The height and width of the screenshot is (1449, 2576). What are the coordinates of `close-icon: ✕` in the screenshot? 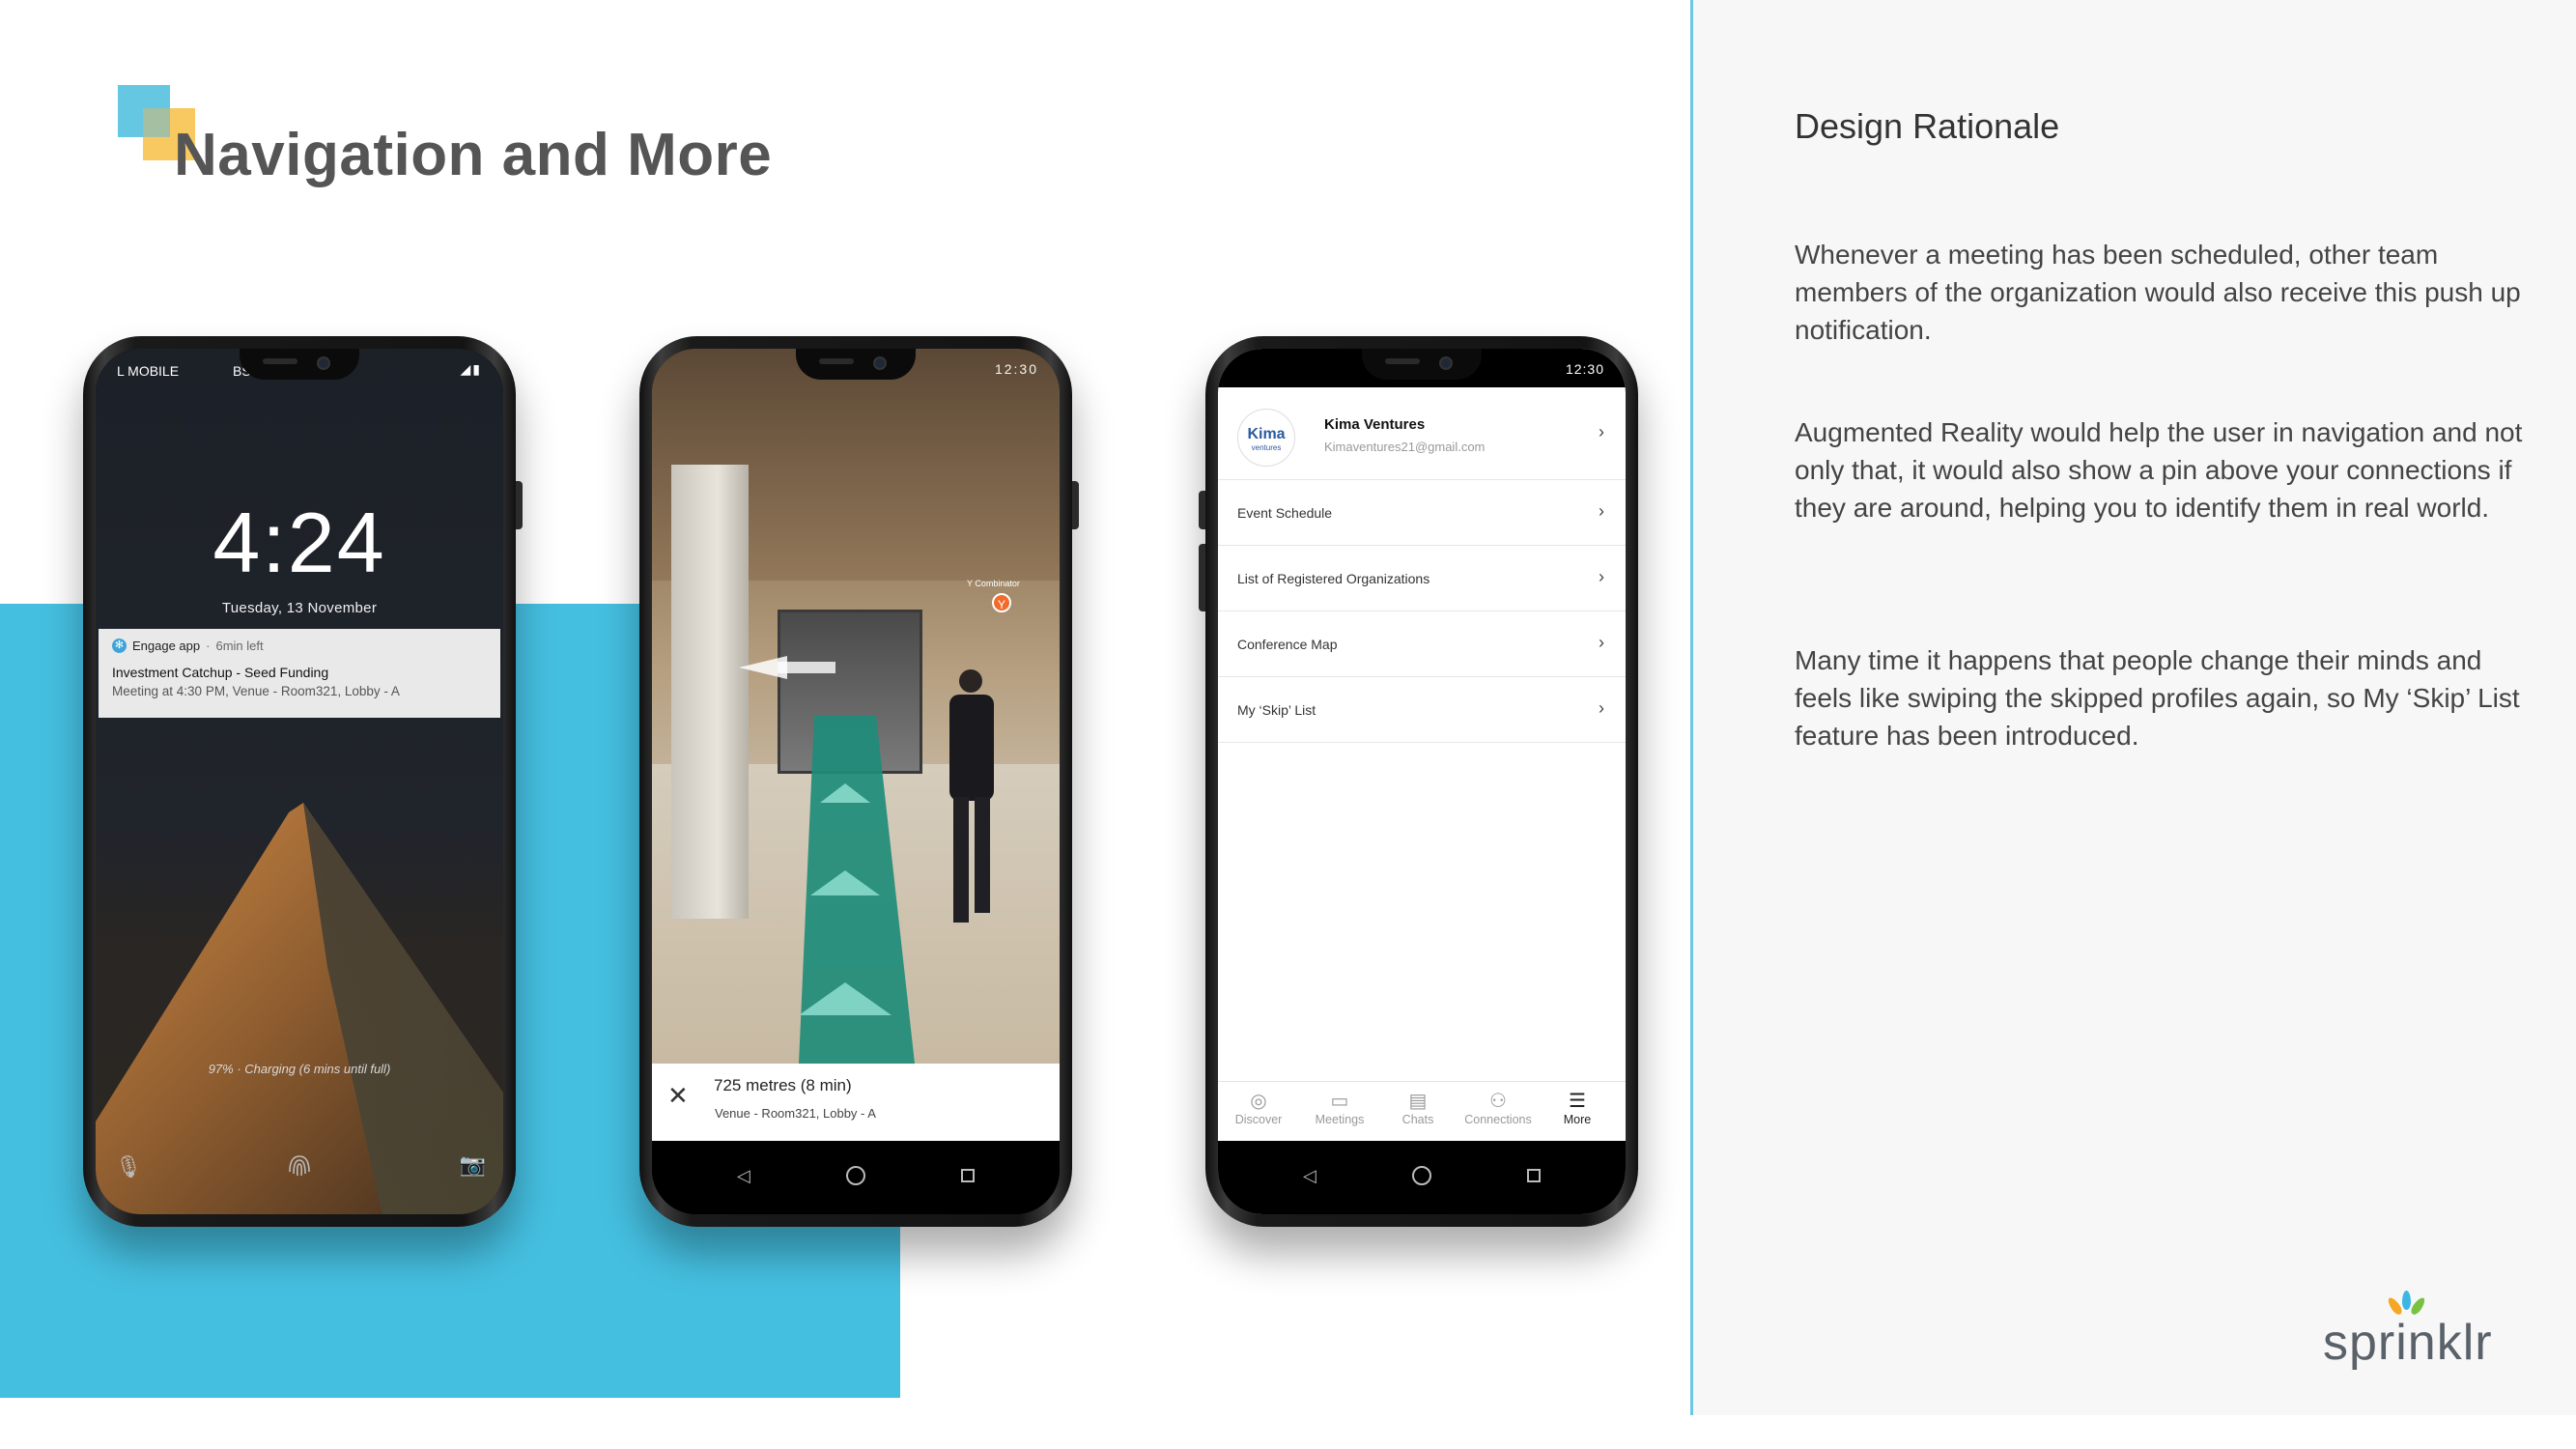 It's located at (678, 1096).